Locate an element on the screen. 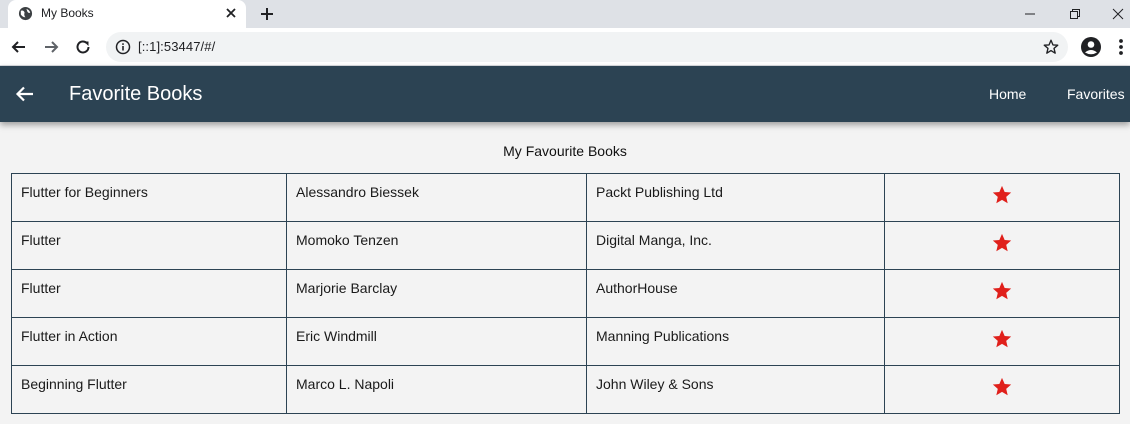 This screenshot has height=424, width=1130. table-row: Flutter Marjorie Barclay AuthorHouse is located at coordinates (565, 293).